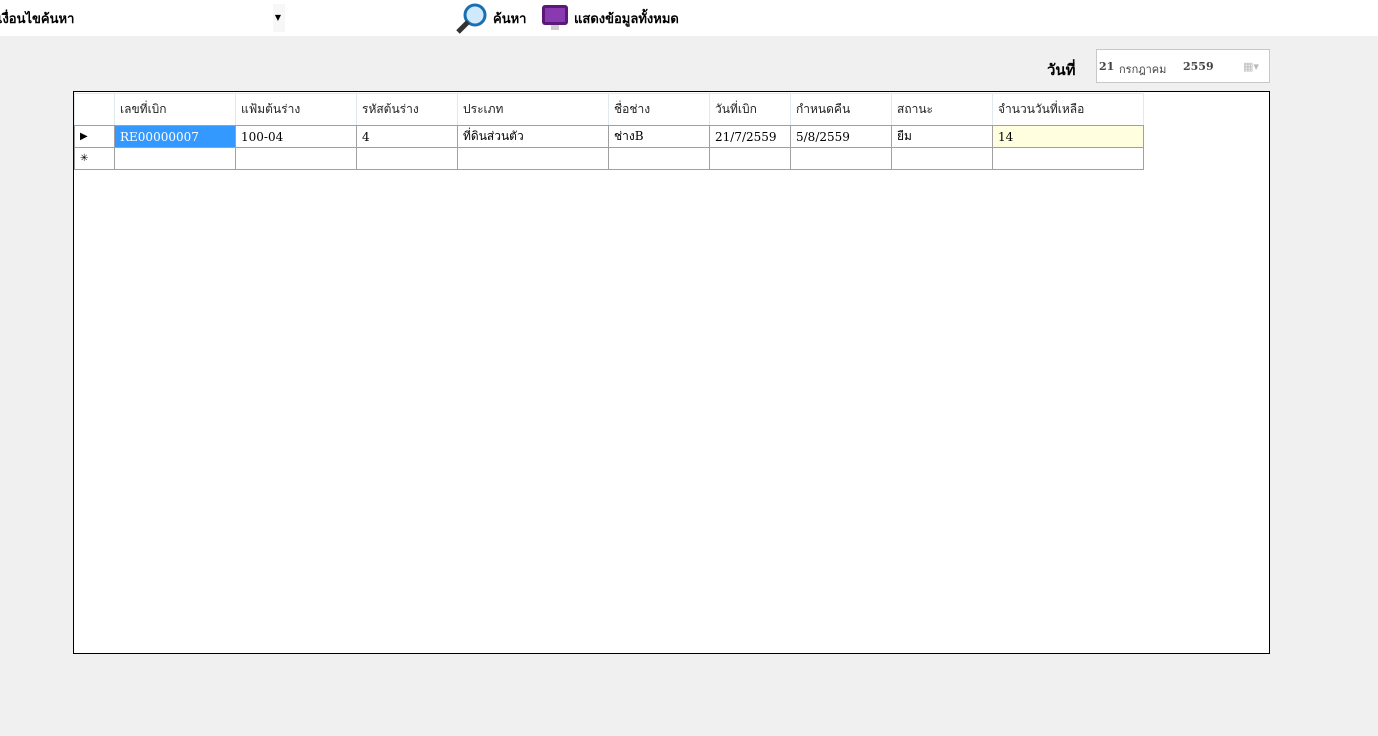 This screenshot has height=736, width=1378. What do you see at coordinates (750, 136) in the screenshot?
I see `cell: 21/7/2559` at bounding box center [750, 136].